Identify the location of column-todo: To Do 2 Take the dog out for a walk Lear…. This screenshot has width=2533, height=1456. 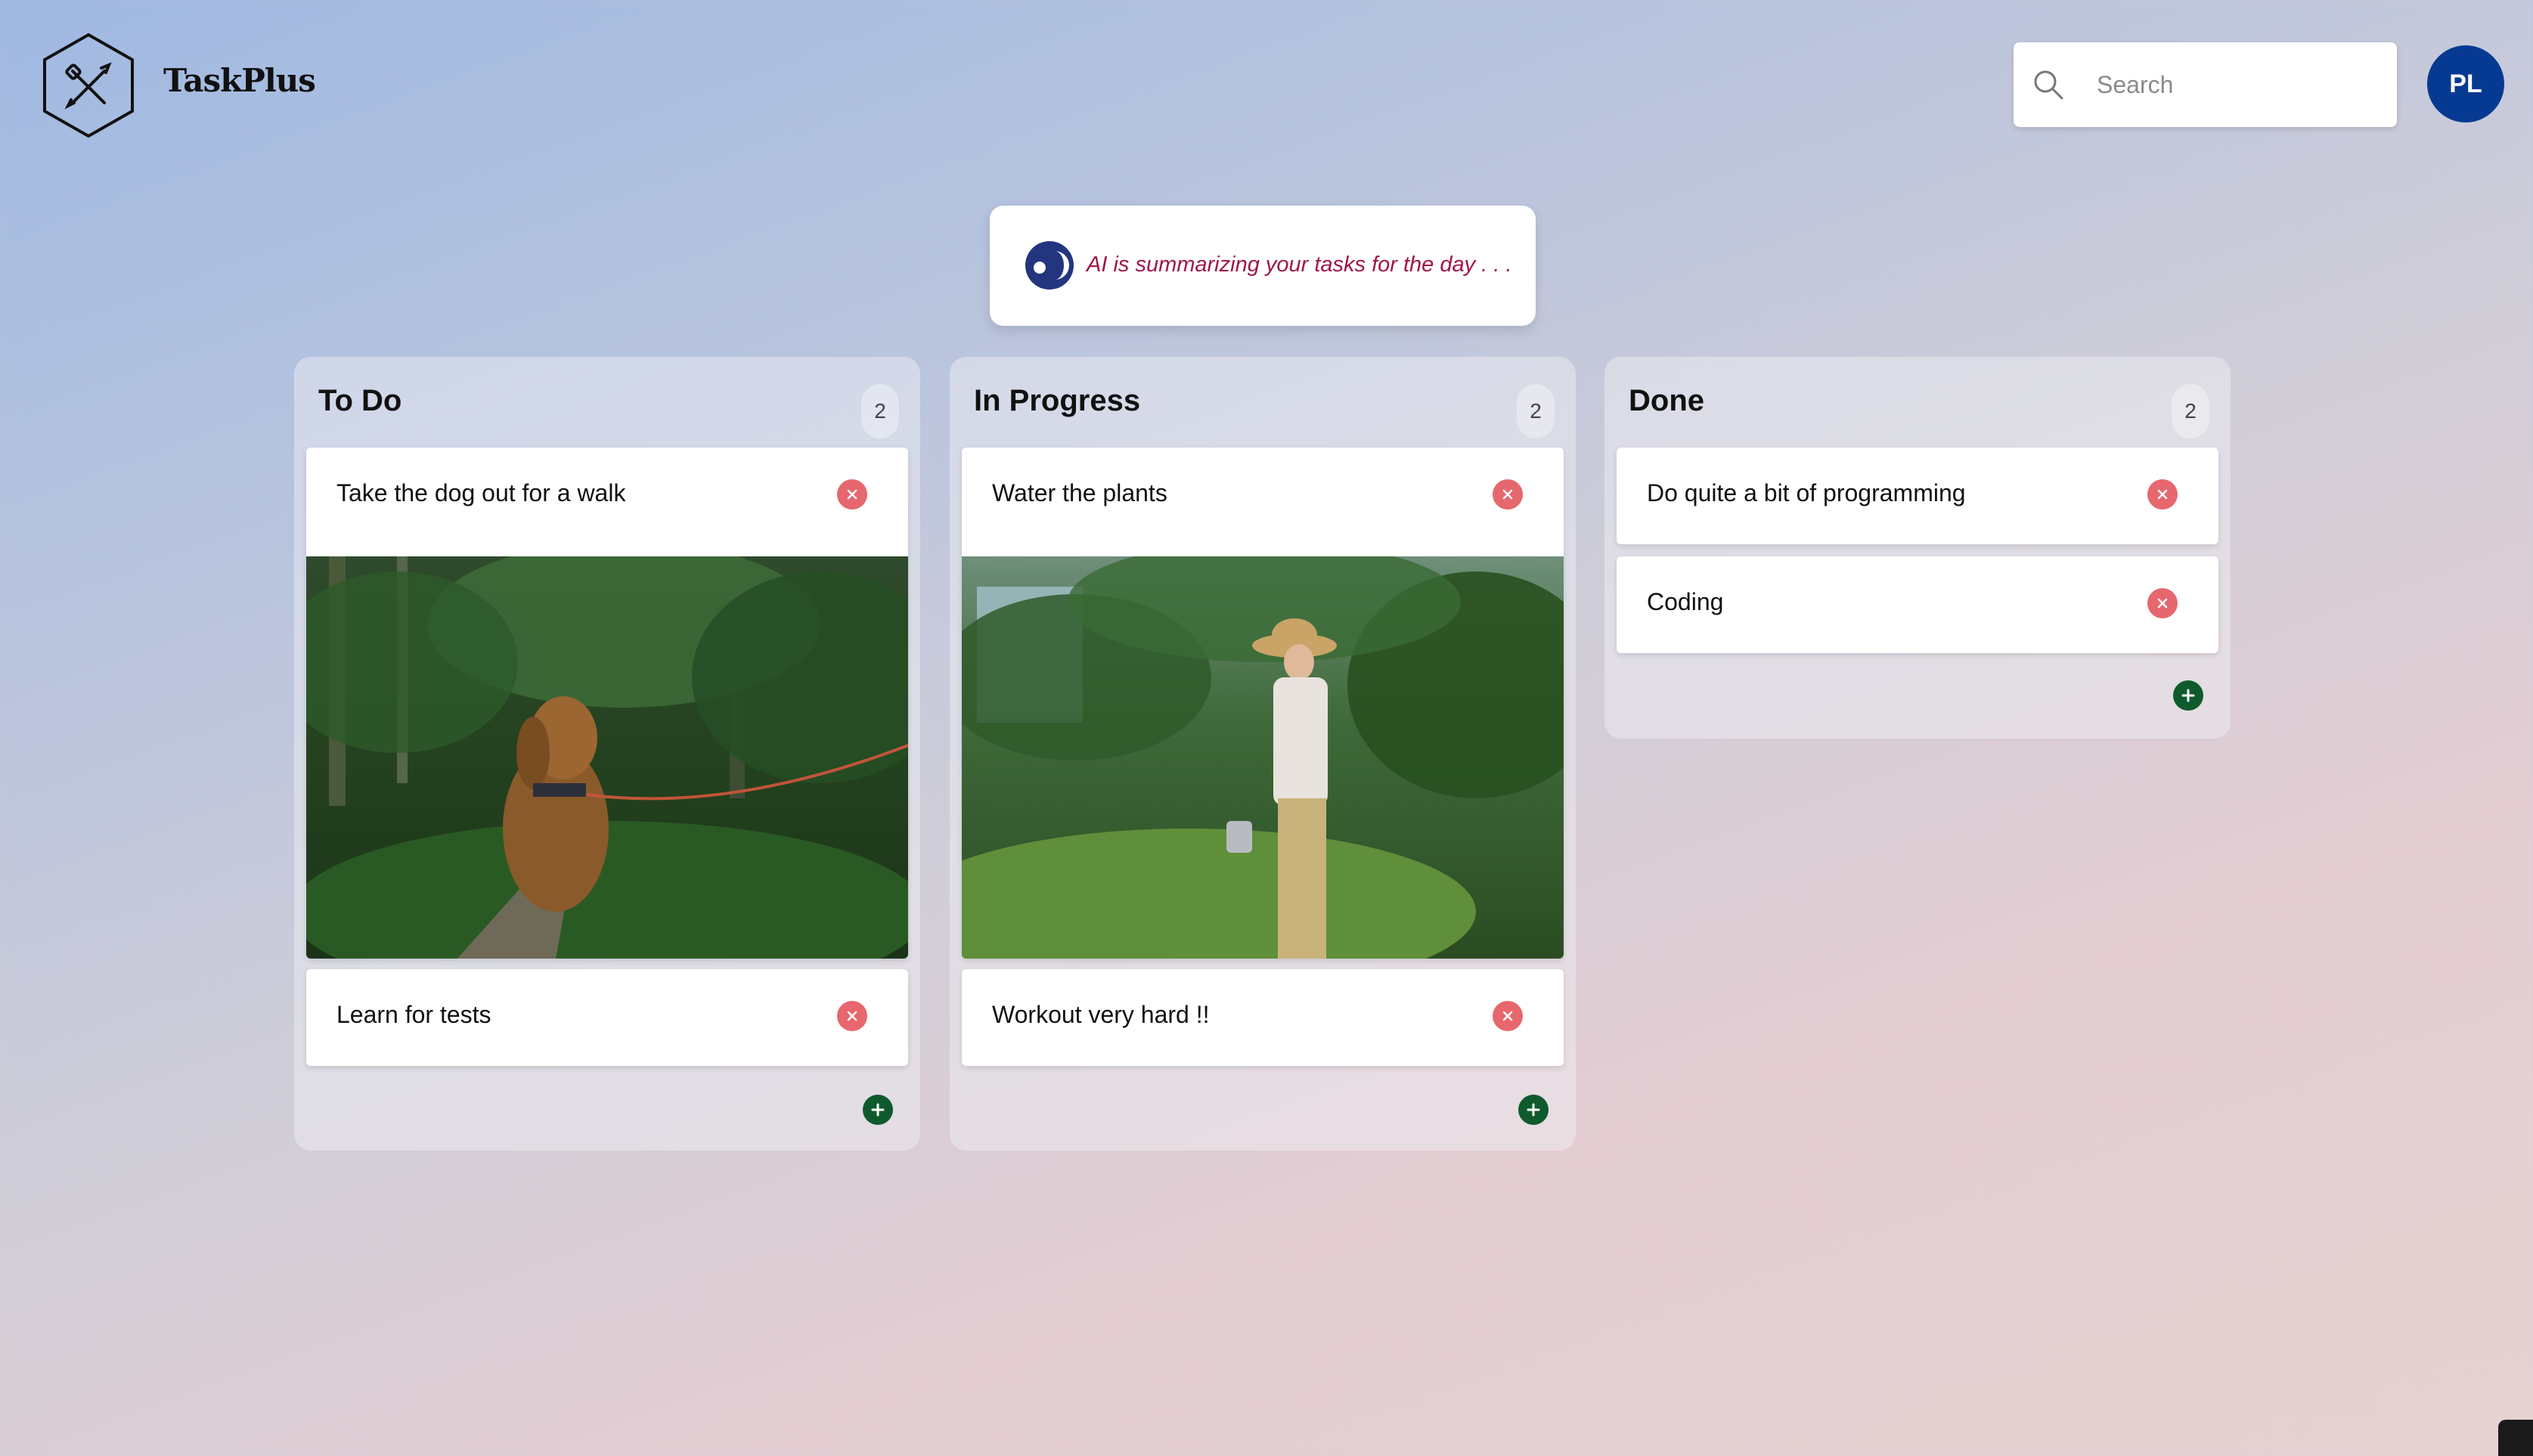
(607, 754).